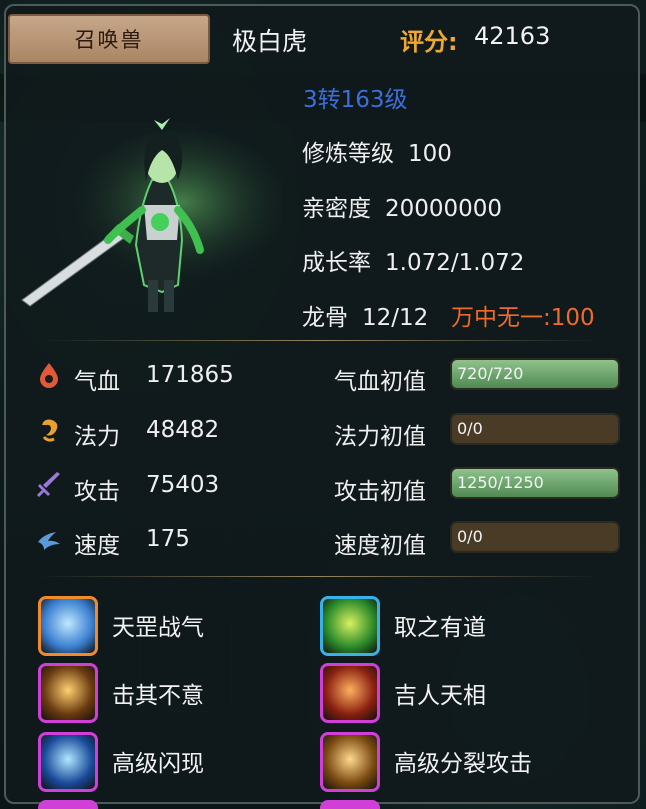 The height and width of the screenshot is (809, 646). Describe the element at coordinates (68, 693) in the screenshot. I see `golden-slash-skill-icon` at that location.